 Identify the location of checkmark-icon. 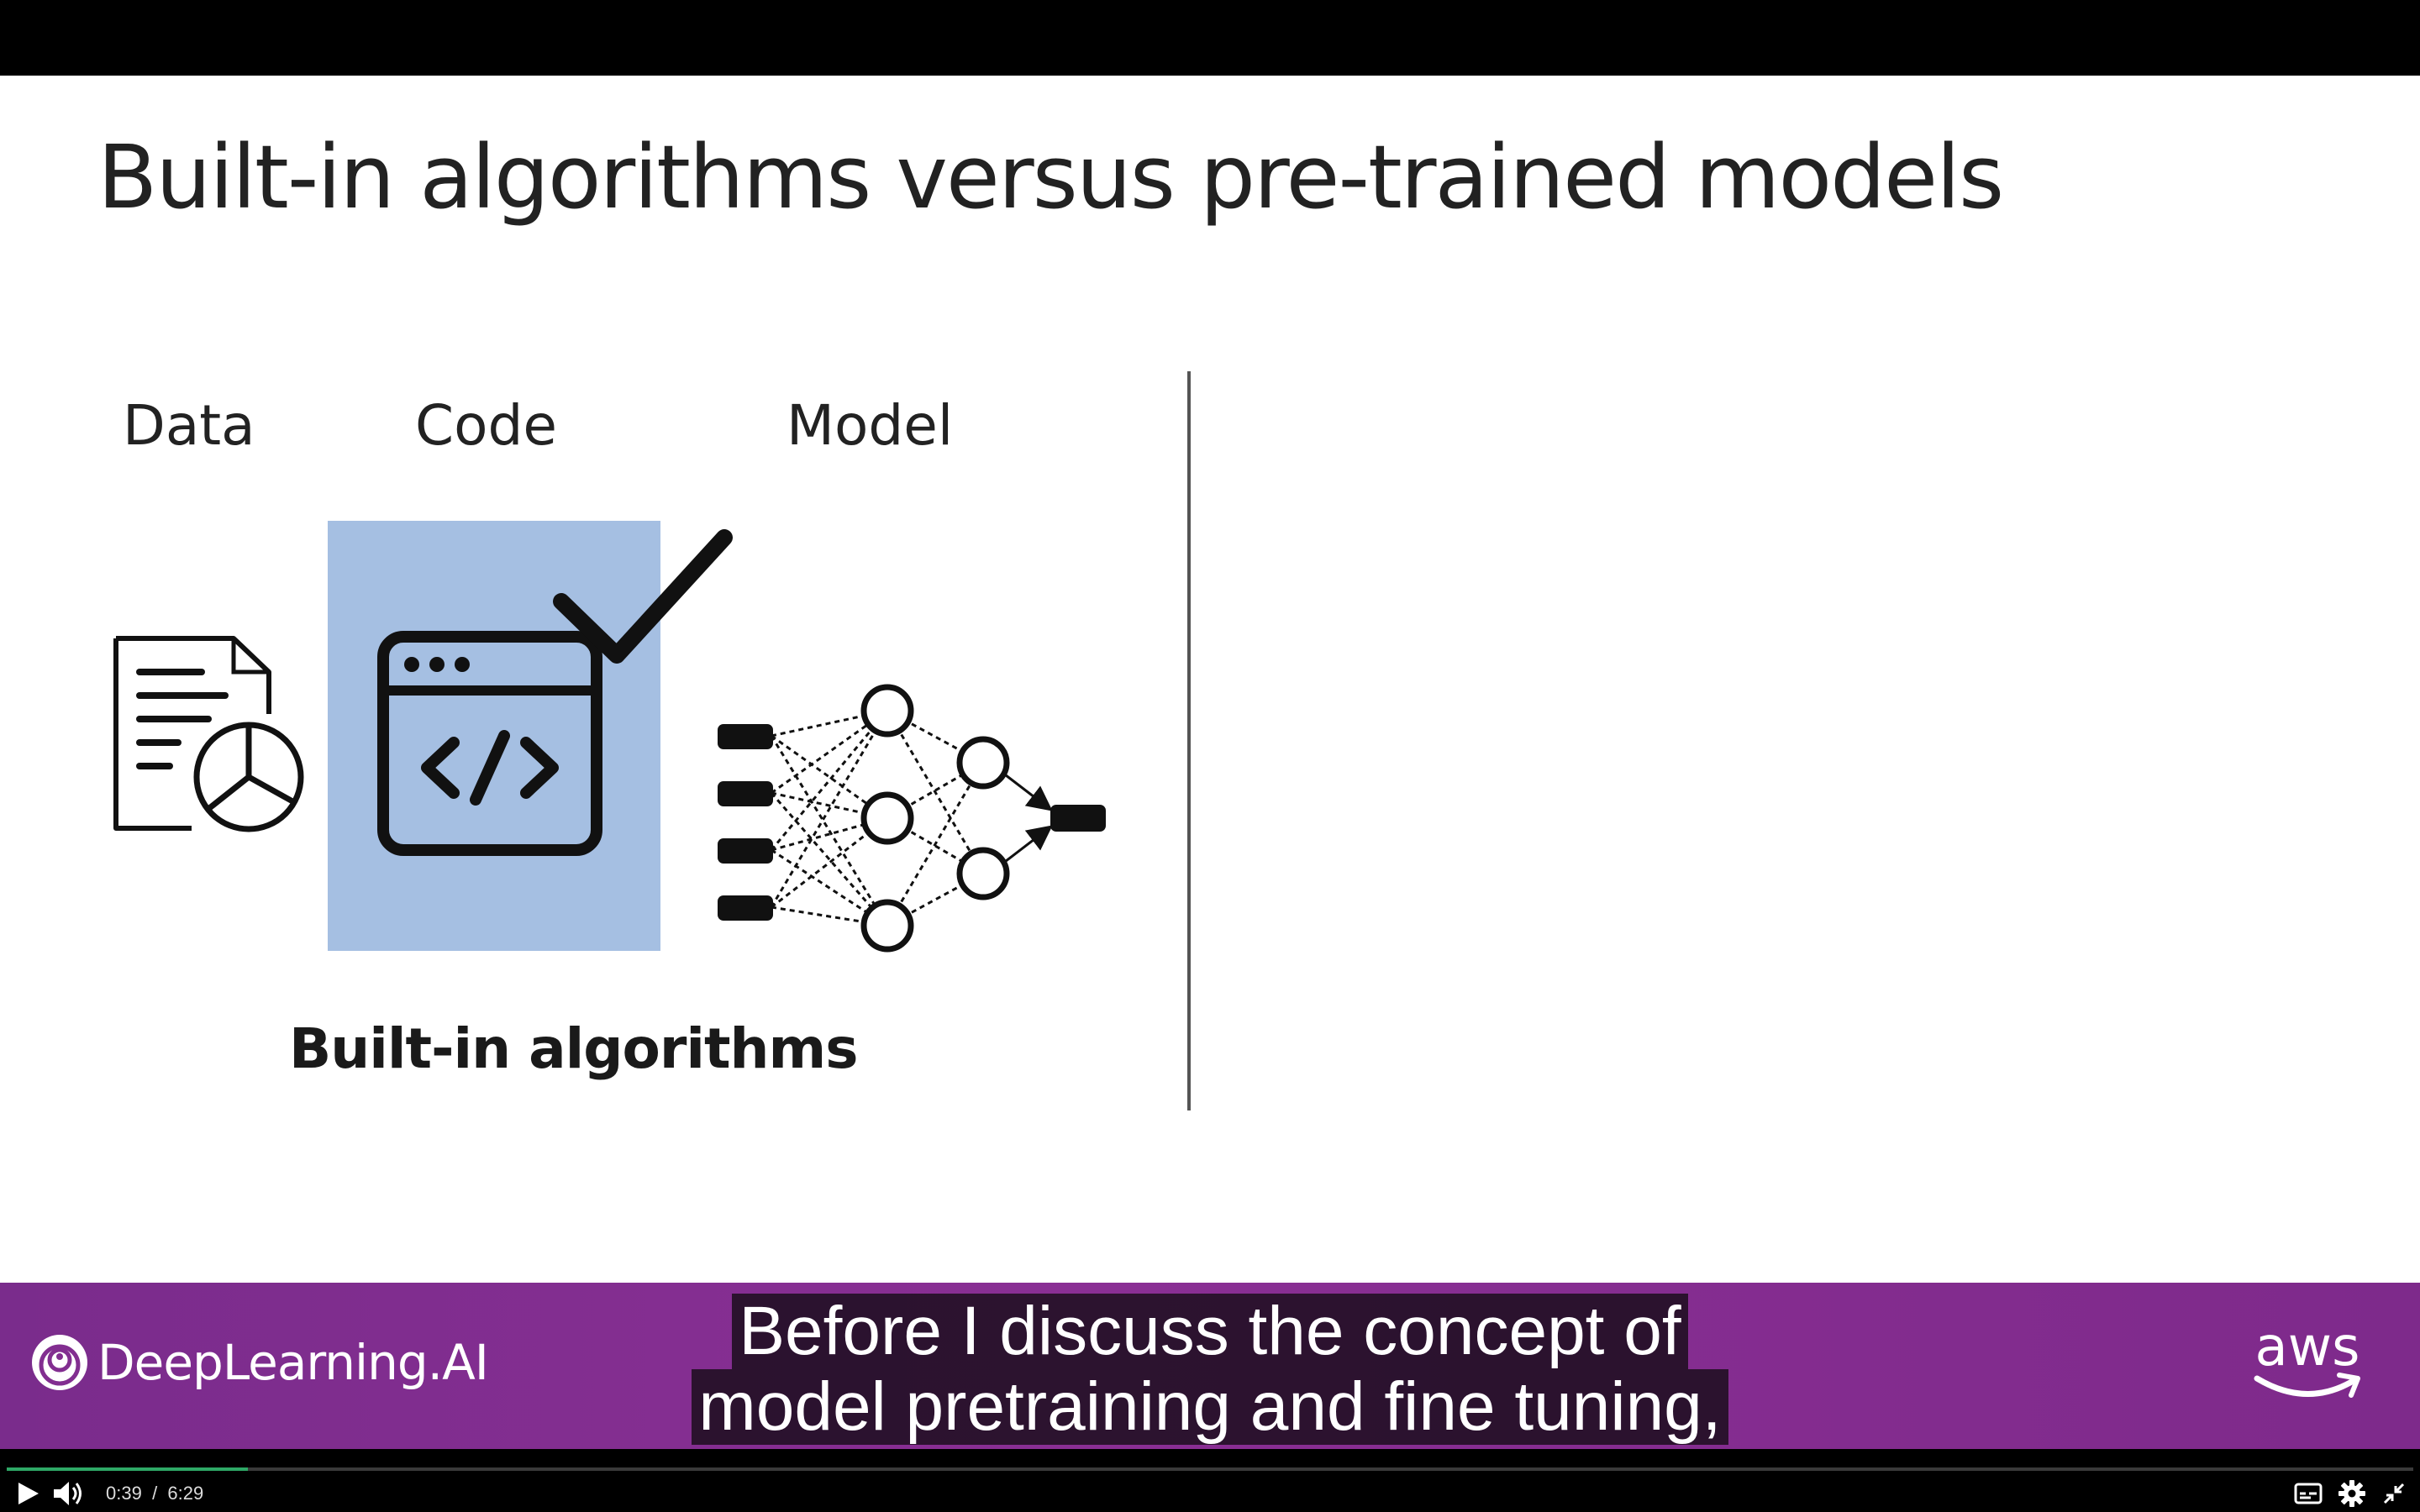
(643, 596).